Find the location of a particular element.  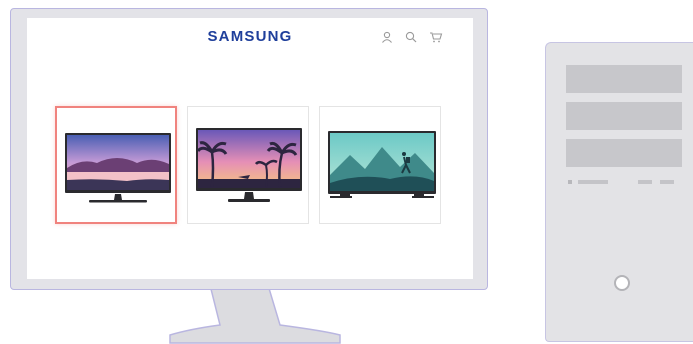

power-button is located at coordinates (622, 283).